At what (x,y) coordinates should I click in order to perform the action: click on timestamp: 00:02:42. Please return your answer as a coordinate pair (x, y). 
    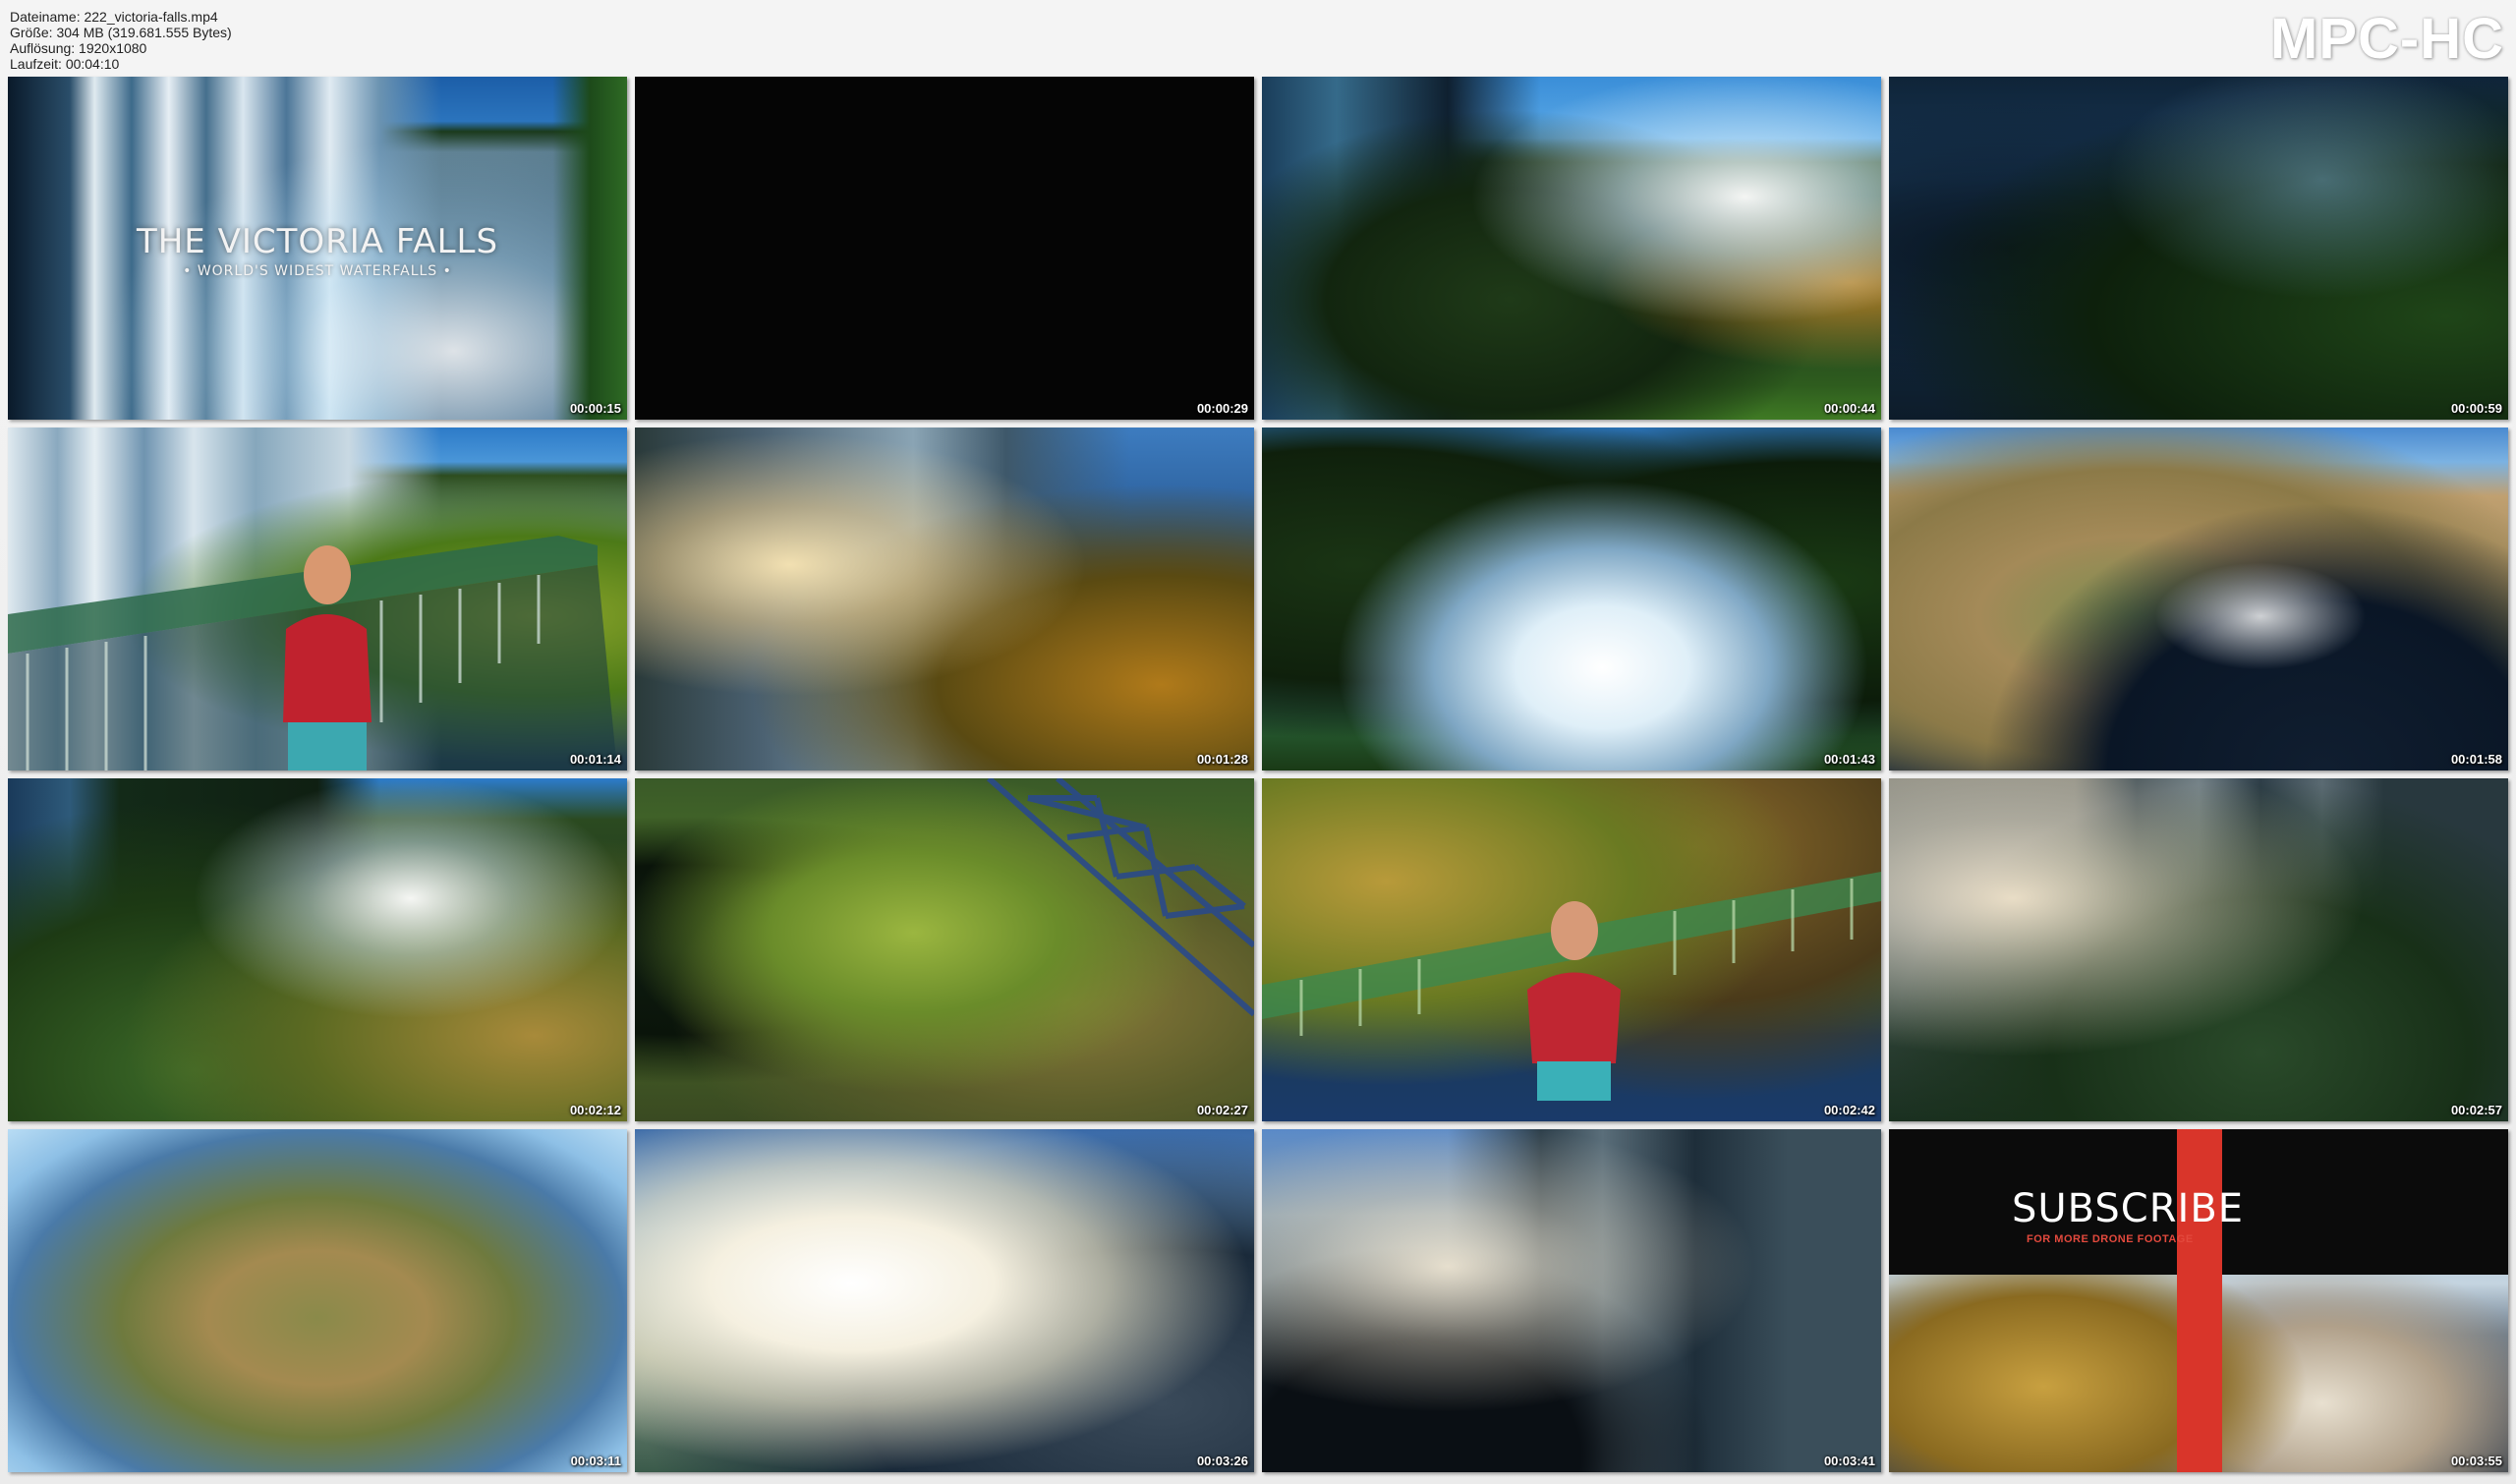
    Looking at the image, I should click on (1849, 1110).